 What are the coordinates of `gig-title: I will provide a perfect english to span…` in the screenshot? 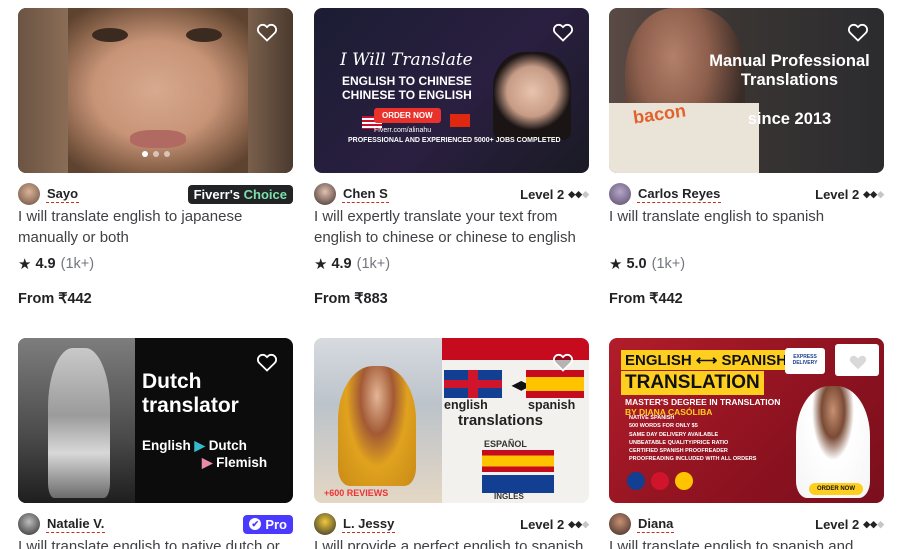 It's located at (451, 542).